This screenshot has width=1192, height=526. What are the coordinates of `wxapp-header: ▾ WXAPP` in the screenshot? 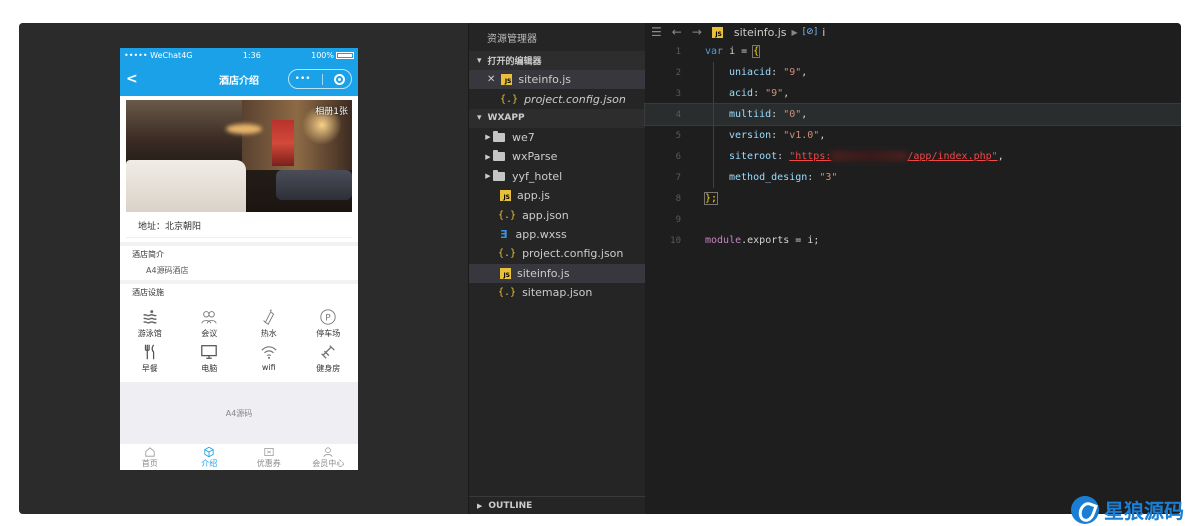 It's located at (557, 118).